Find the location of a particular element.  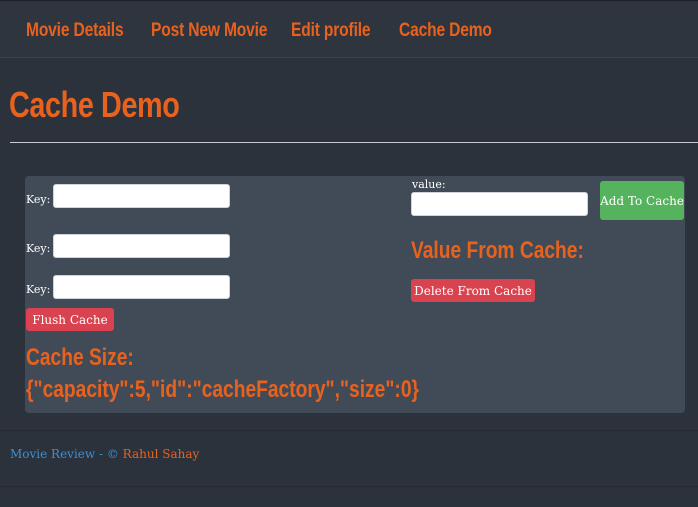

footer-divider-top is located at coordinates (349, 430).